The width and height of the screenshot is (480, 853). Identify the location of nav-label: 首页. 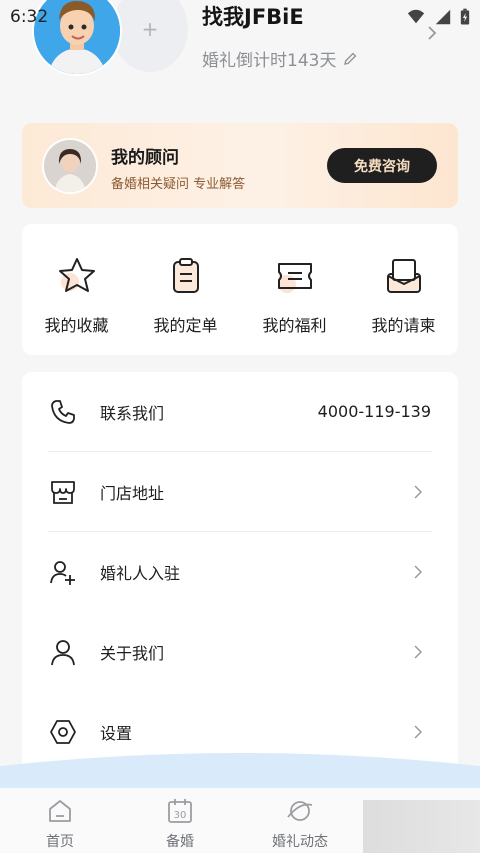
(60, 842).